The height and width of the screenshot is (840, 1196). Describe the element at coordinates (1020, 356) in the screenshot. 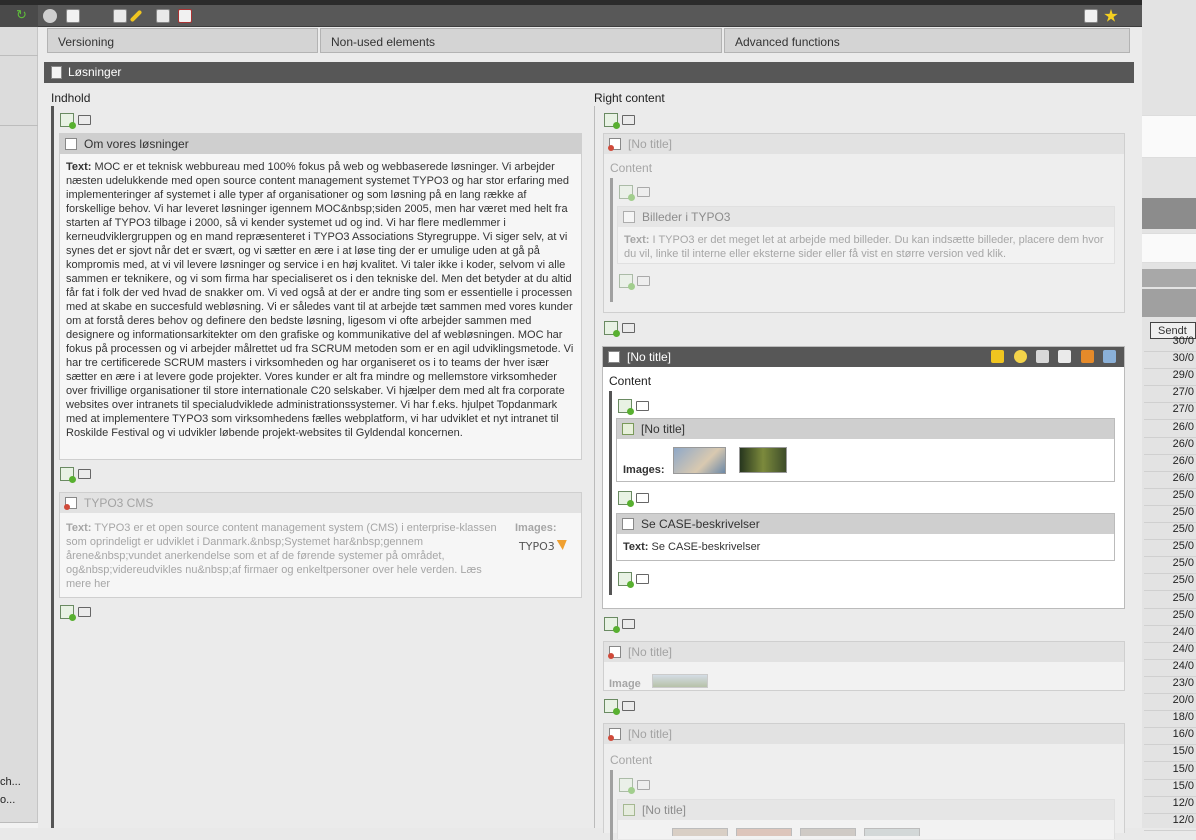

I see `hide-toggle-bulb-icon` at that location.